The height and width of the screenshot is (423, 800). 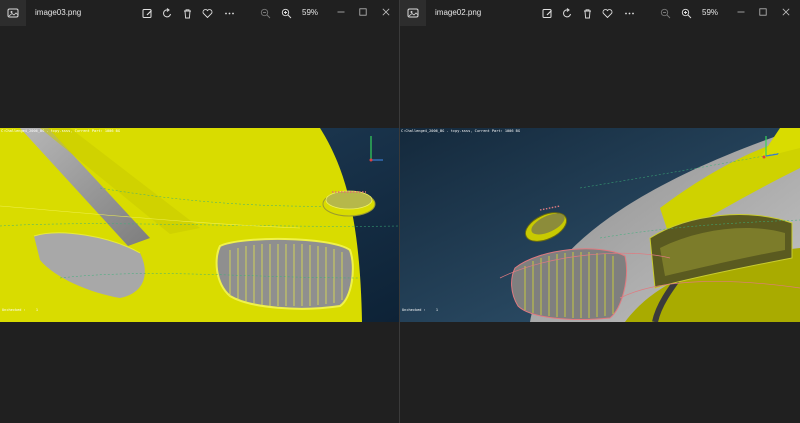 What do you see at coordinates (458, 12) in the screenshot?
I see `file-name: image02.png` at bounding box center [458, 12].